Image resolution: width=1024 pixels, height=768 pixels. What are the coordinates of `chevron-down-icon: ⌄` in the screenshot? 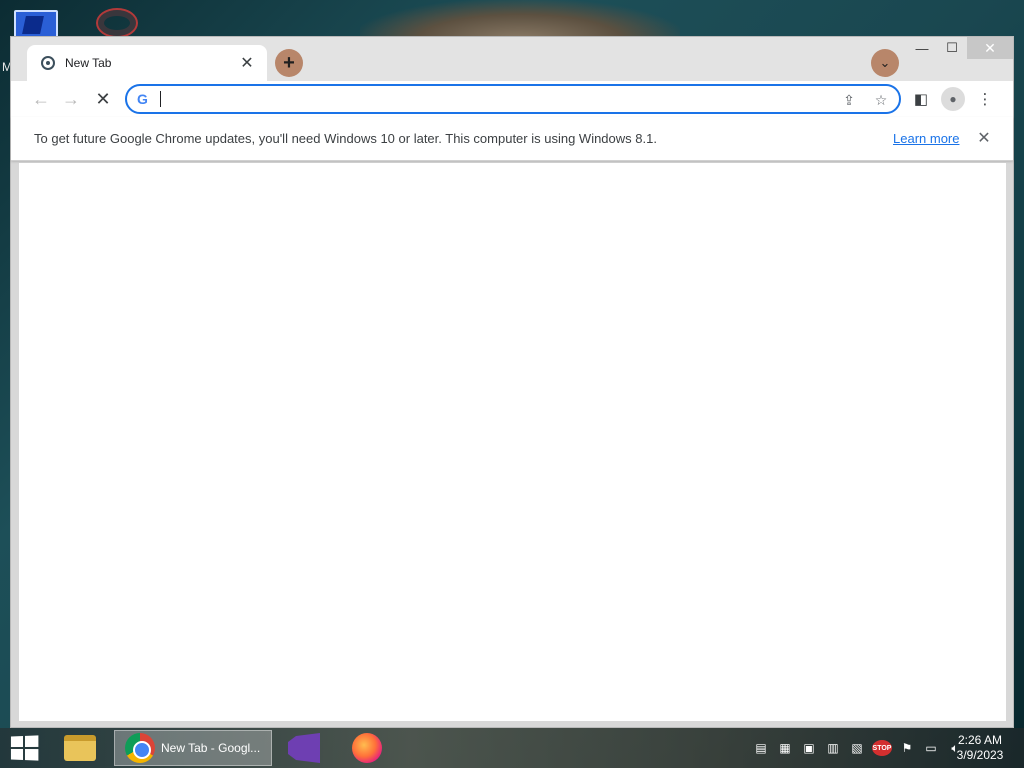 It's located at (885, 62).